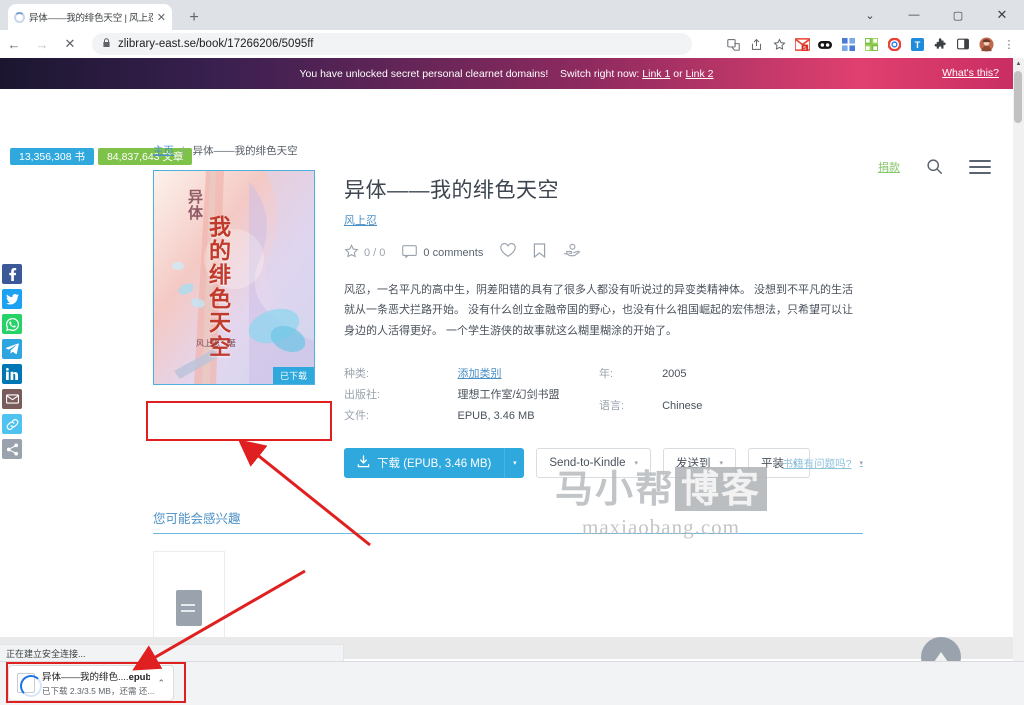  Describe the element at coordinates (362, 395) in the screenshot. I see `fact-key-publisher: 出版社:` at that location.